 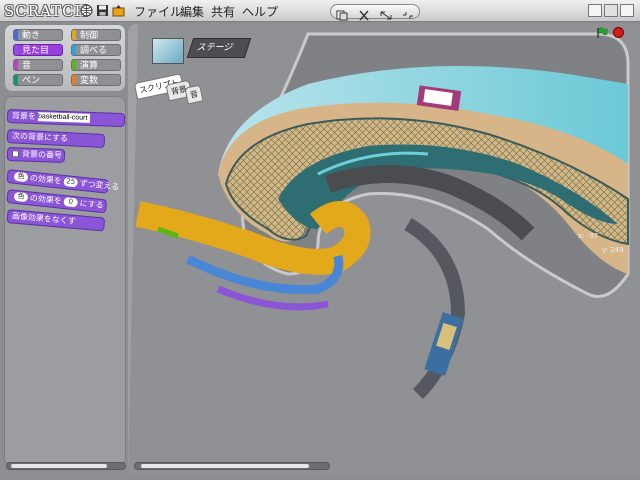 What do you see at coordinates (194, 94) in the screenshot?
I see `tab-sounds: 音` at bounding box center [194, 94].